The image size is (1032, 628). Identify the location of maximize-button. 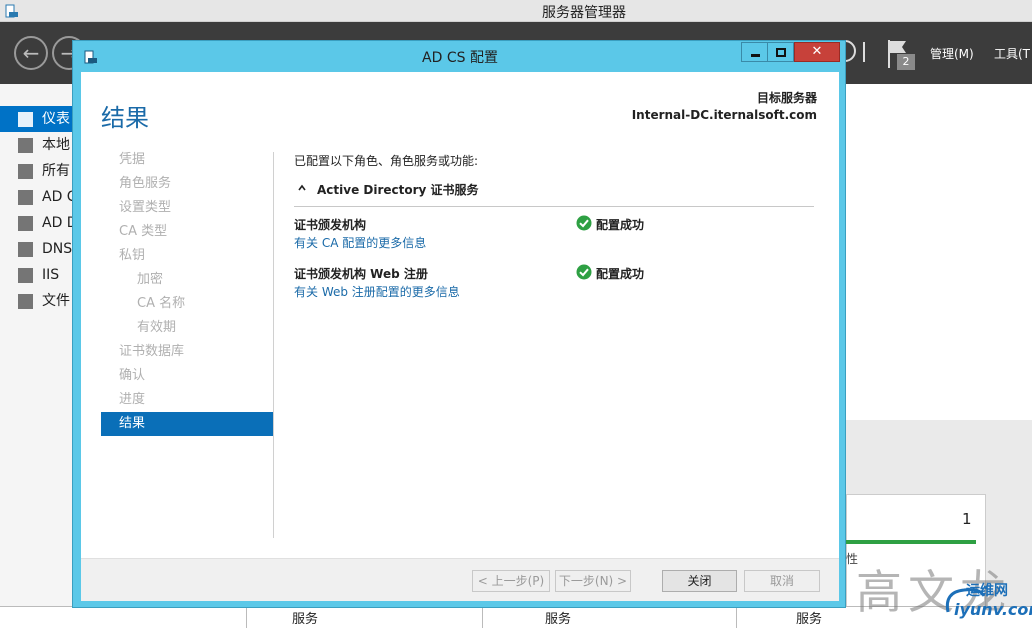
(780, 52).